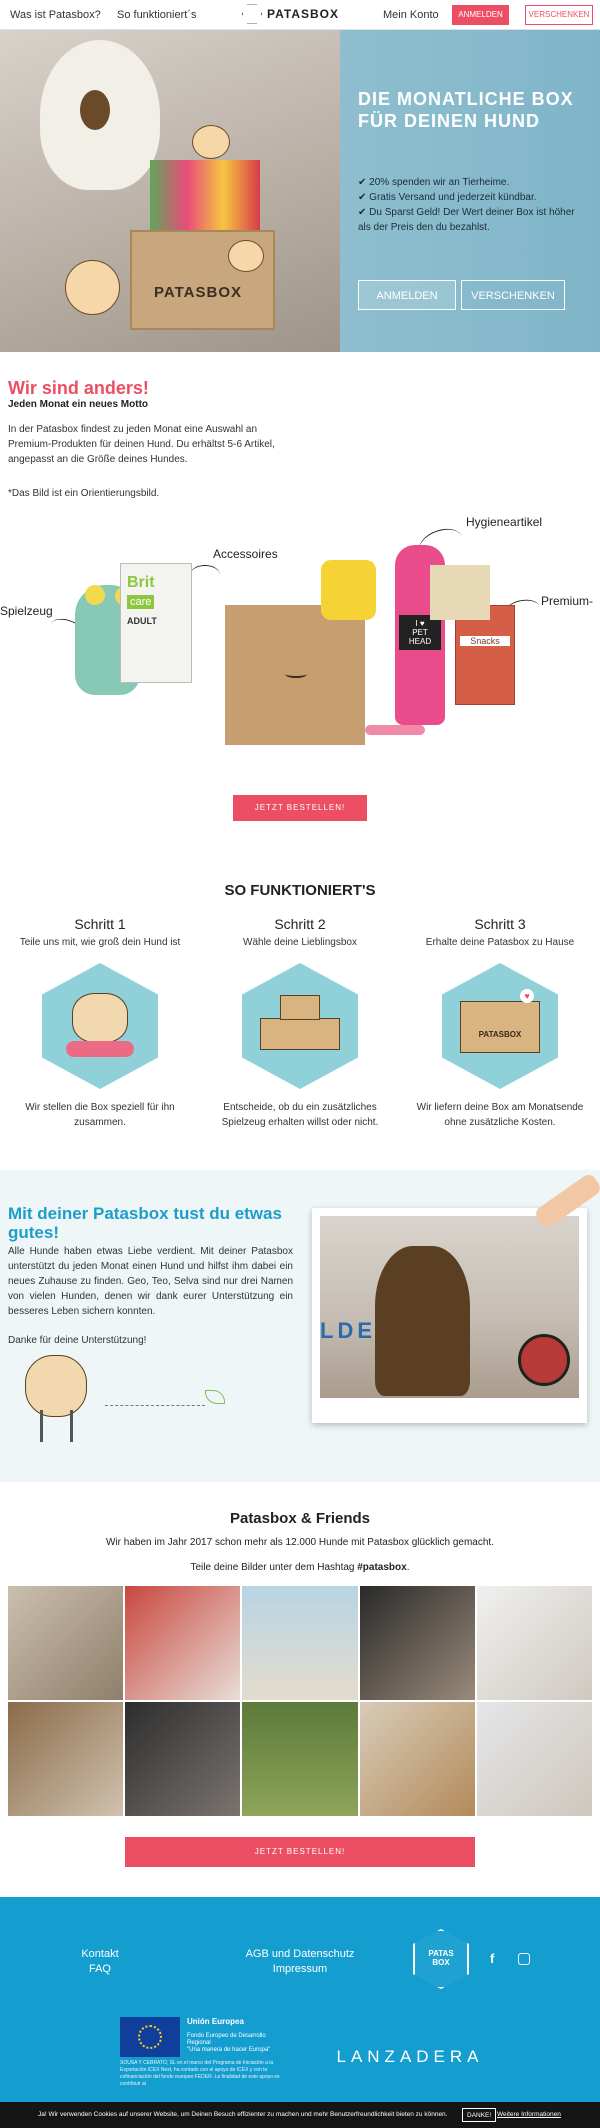 This screenshot has height=2128, width=600. What do you see at coordinates (77, 1340) in the screenshot?
I see `charity-thanks: Danke für deine Unterstützung!` at bounding box center [77, 1340].